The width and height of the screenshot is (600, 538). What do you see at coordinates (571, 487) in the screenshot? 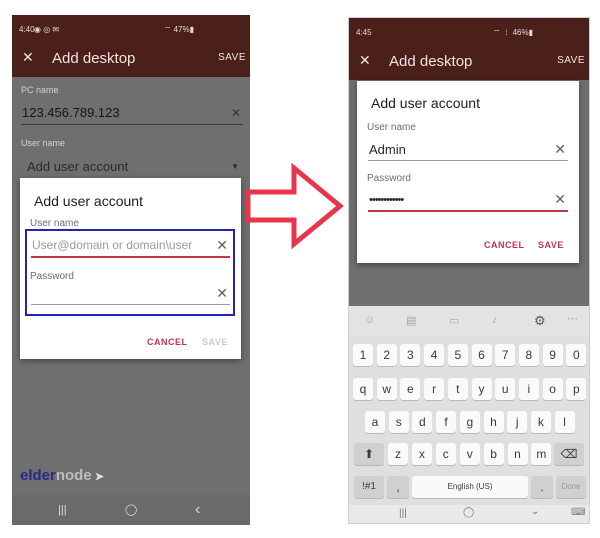
I see `done-key: Done` at bounding box center [571, 487].